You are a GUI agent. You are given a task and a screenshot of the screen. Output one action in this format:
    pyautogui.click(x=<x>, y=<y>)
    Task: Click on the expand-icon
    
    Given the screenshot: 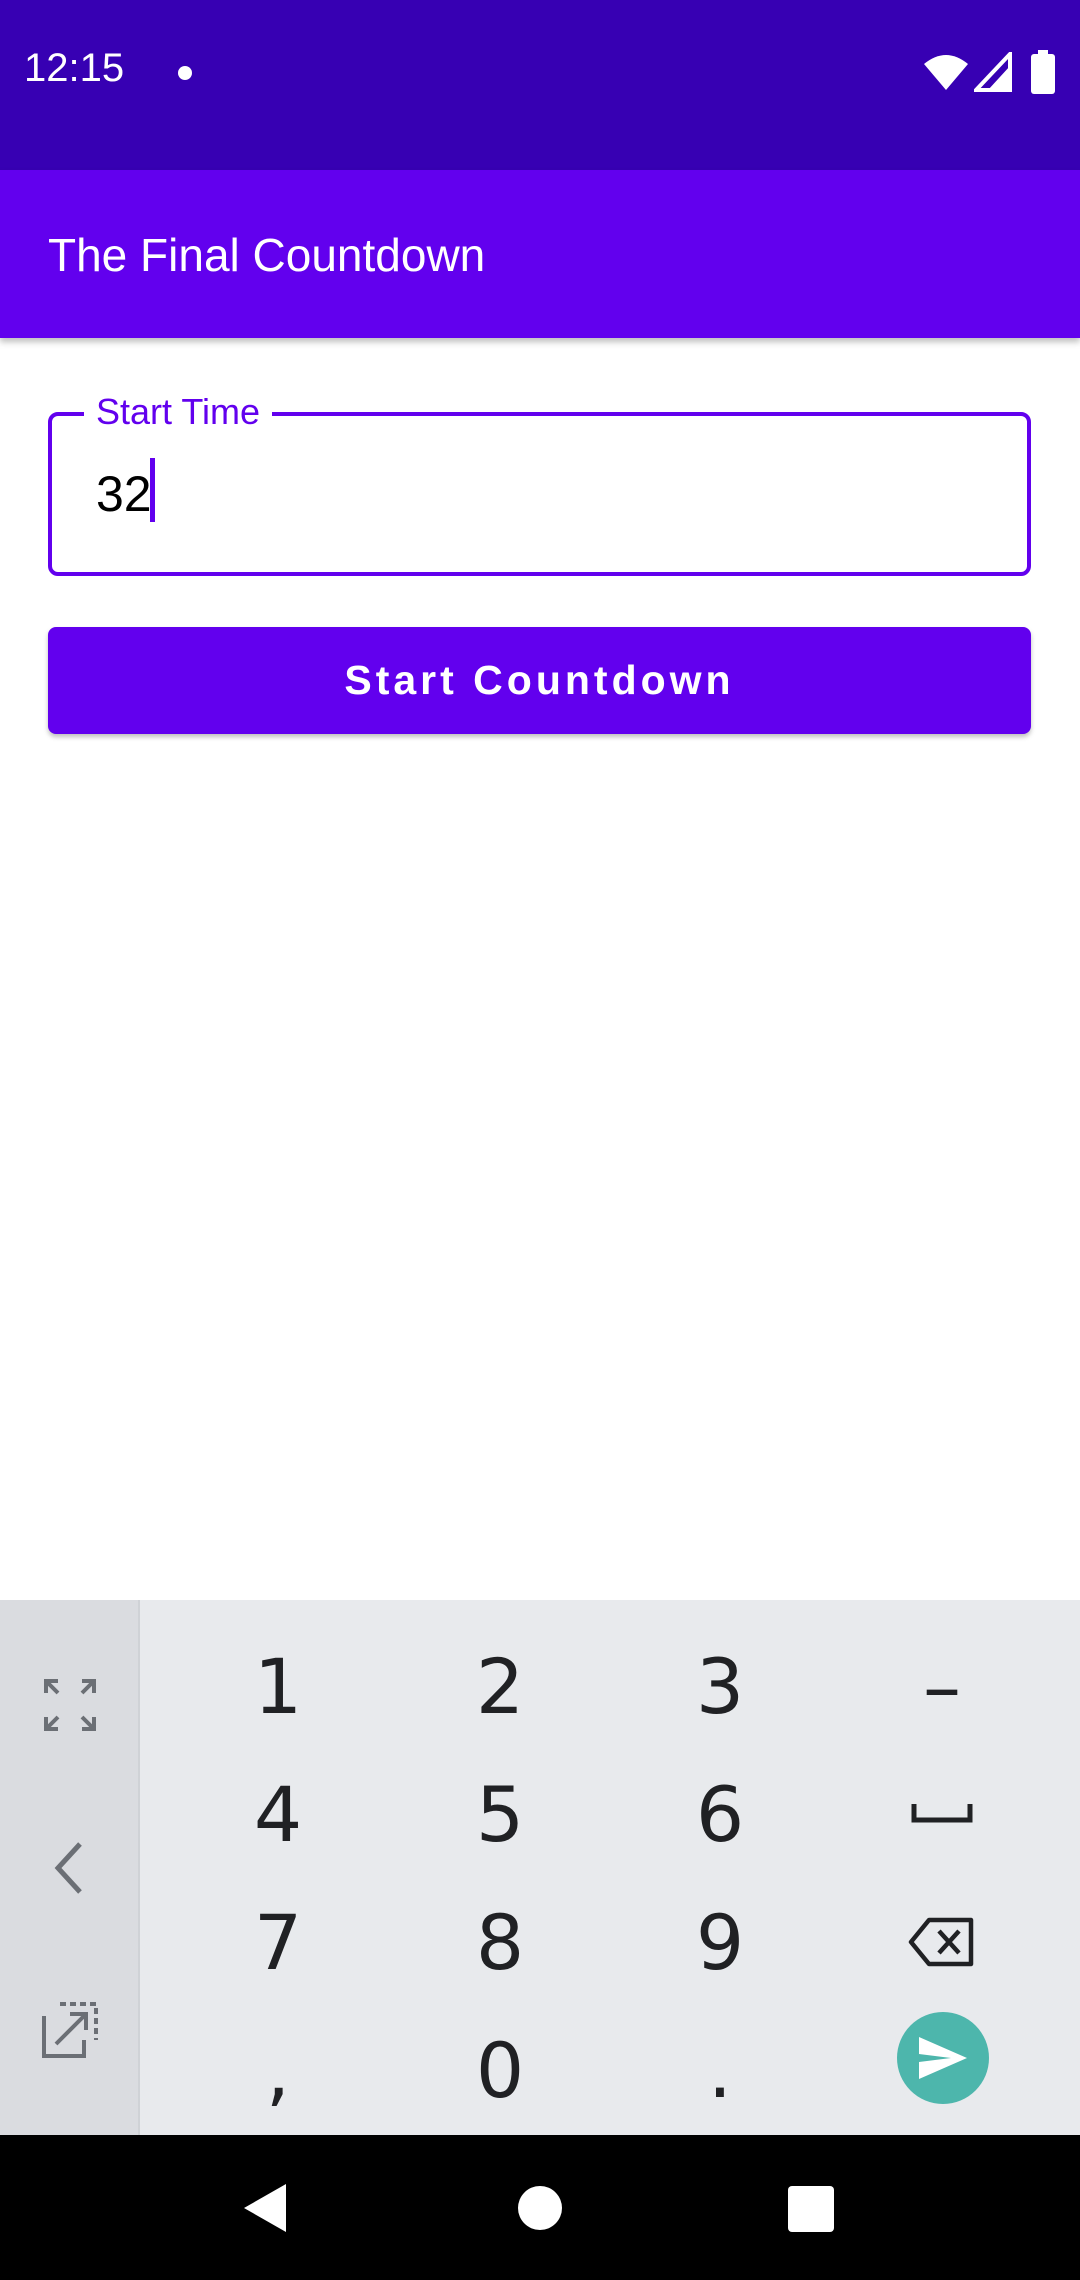 What is the action you would take?
    pyautogui.click(x=70, y=1705)
    